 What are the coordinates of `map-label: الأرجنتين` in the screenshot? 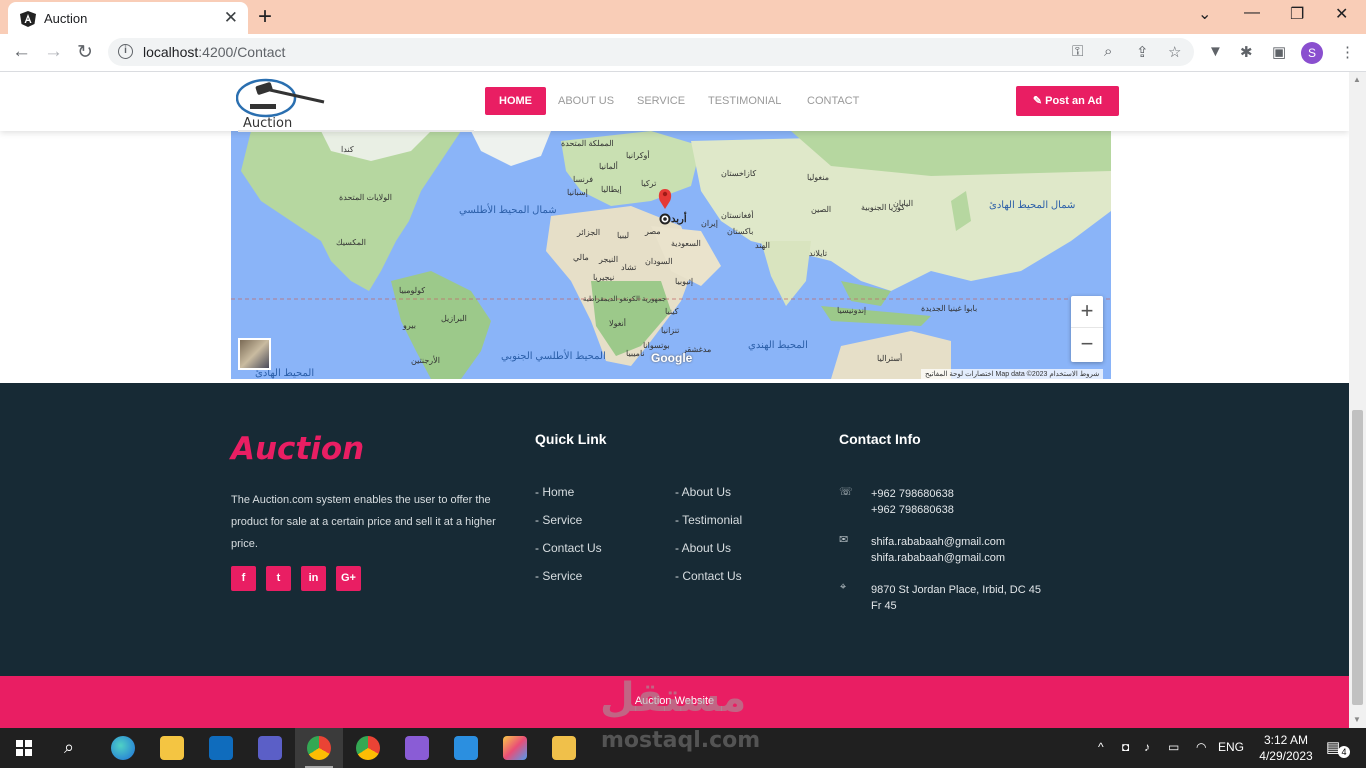 It's located at (425, 360).